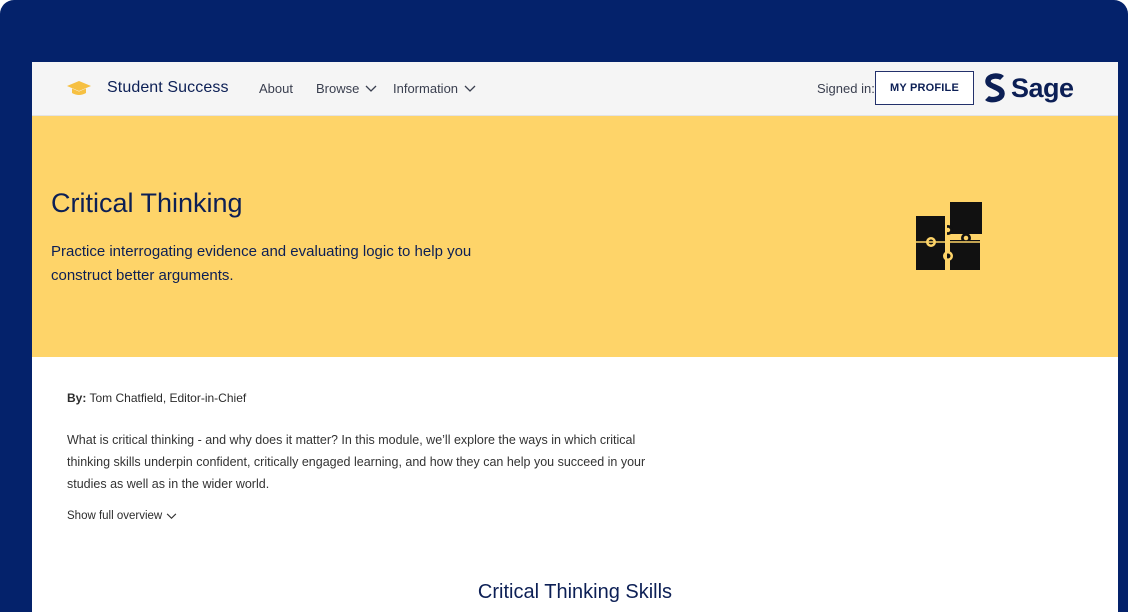 Image resolution: width=1128 pixels, height=612 pixels. I want to click on nav-about: About, so click(276, 88).